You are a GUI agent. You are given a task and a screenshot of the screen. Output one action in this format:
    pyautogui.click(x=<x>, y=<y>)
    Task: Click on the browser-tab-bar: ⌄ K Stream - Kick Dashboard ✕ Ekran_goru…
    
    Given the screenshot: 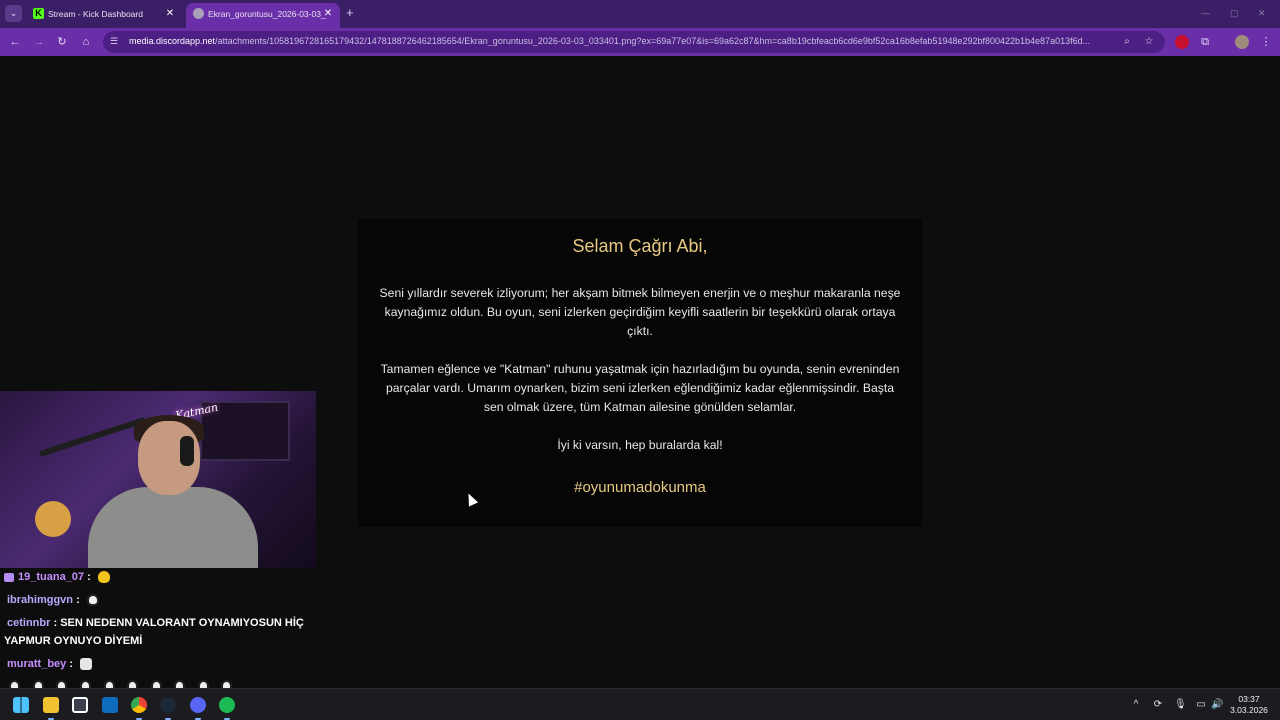 What is the action you would take?
    pyautogui.click(x=640, y=14)
    